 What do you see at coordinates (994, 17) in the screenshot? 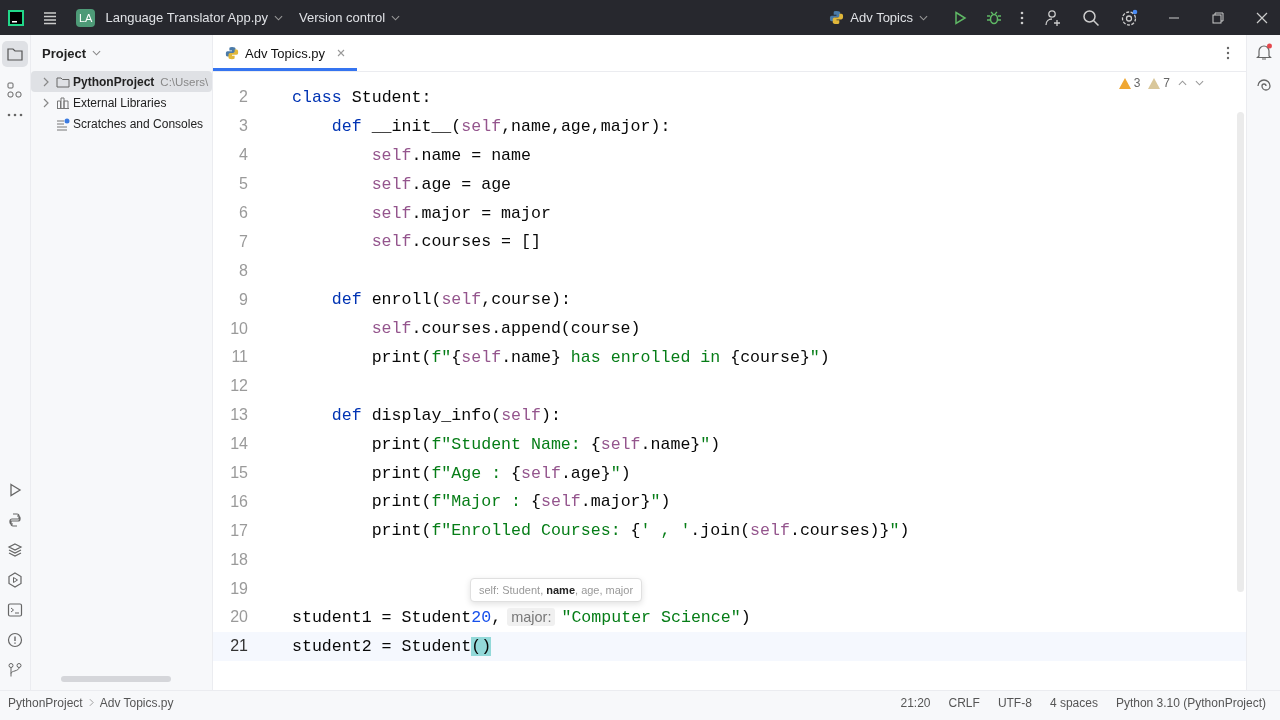
I see `debug-icon` at bounding box center [994, 17].